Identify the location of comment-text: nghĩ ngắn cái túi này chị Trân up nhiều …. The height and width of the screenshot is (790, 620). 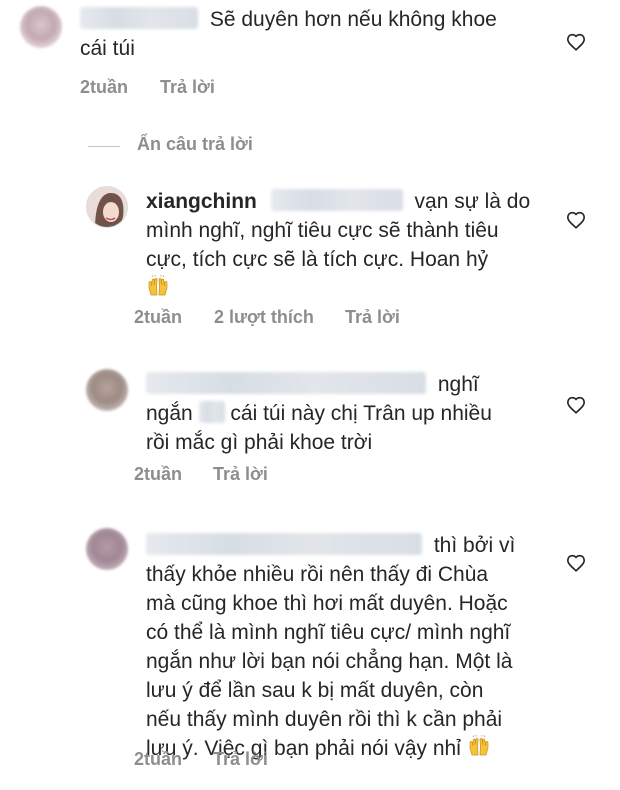
(319, 413).